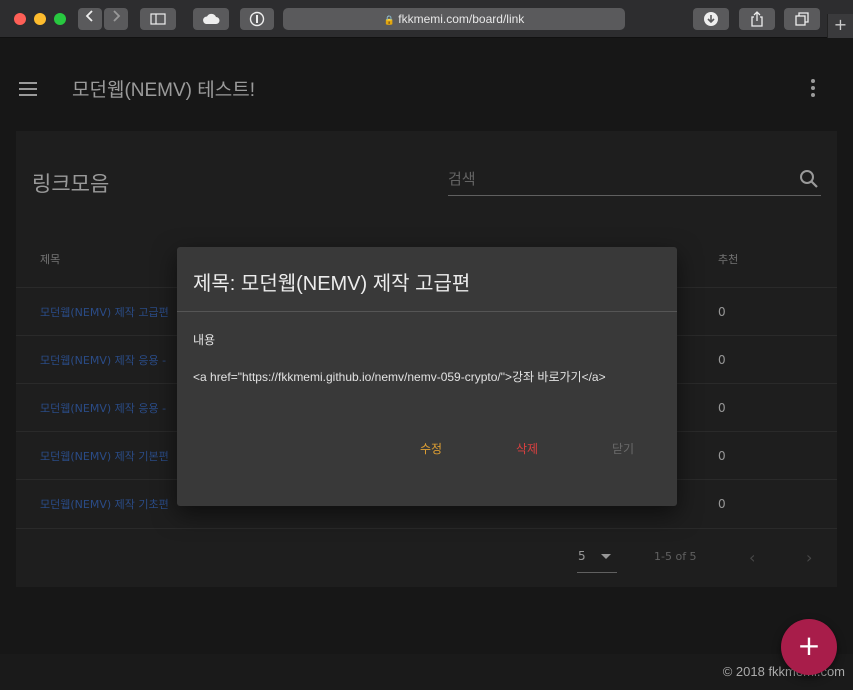 The width and height of the screenshot is (853, 690). Describe the element at coordinates (204, 340) in the screenshot. I see `content-label: 내용` at that location.